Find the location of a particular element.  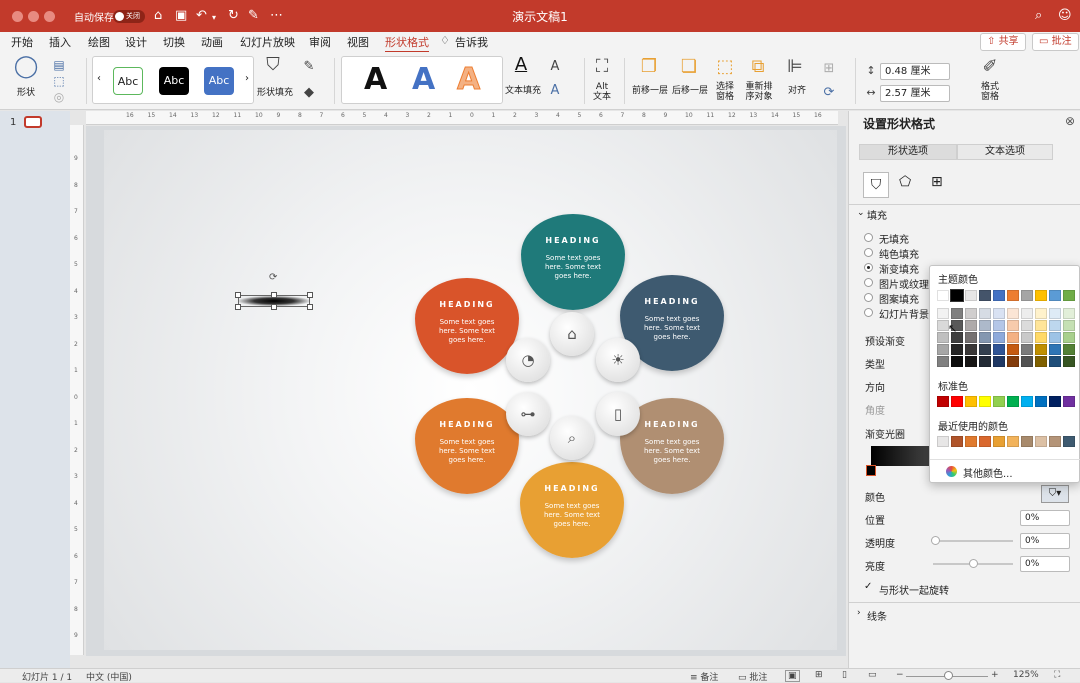

color-dropdown-button: ⛉▾ is located at coordinates (1055, 494).